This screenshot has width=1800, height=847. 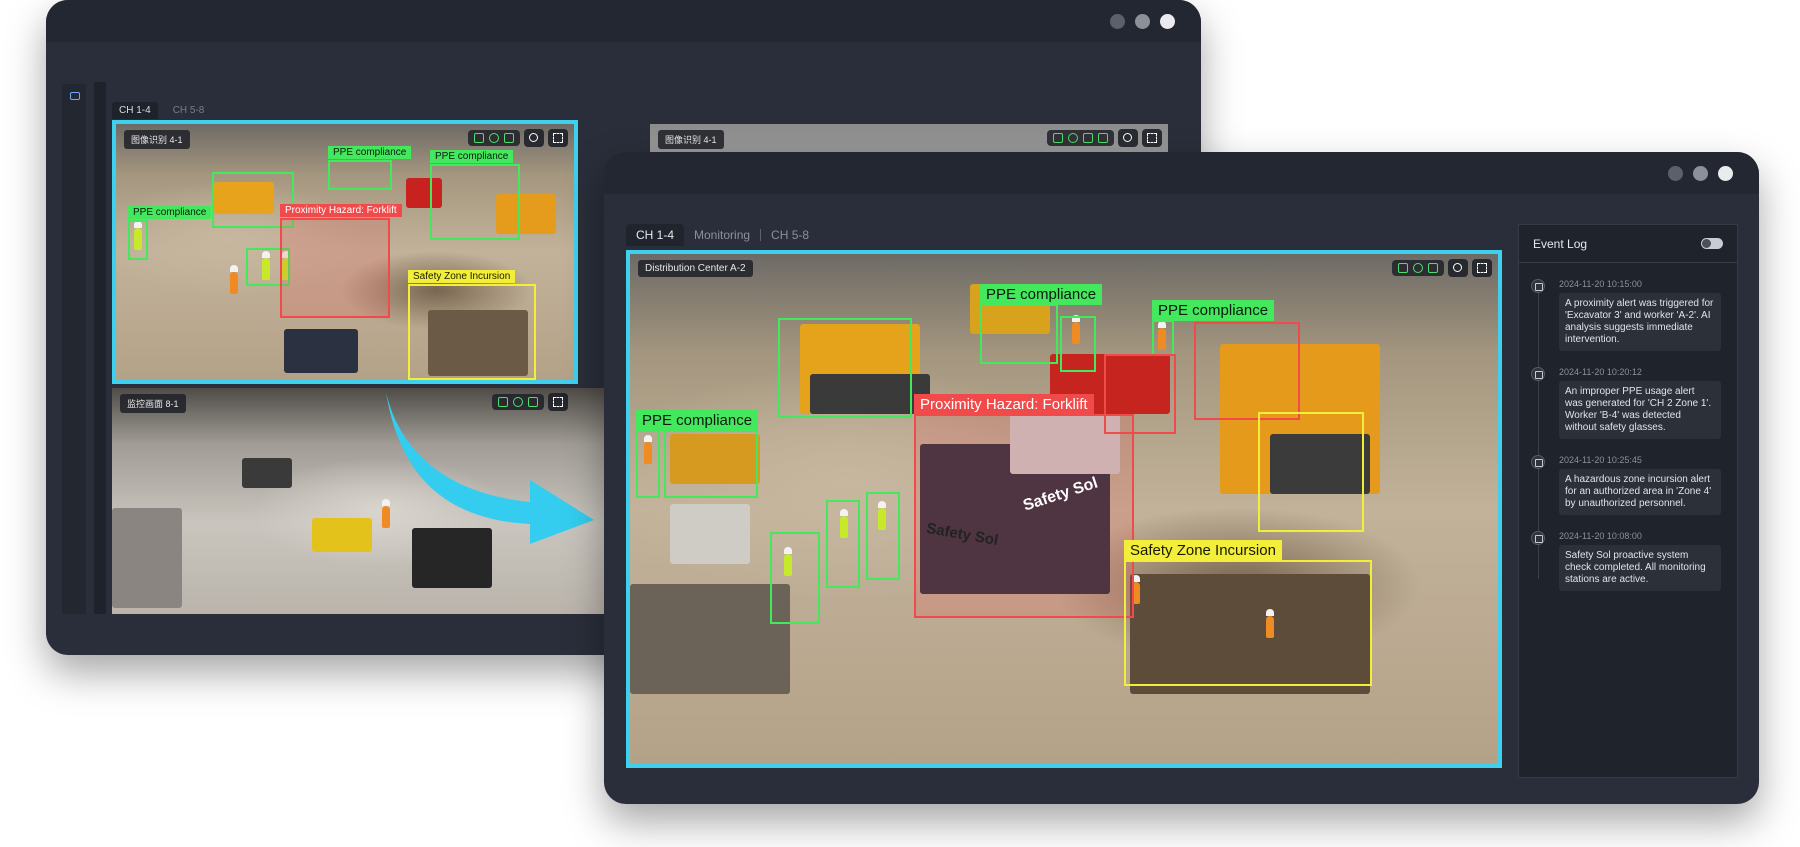 I want to click on tab-monitoring: Monitoring, so click(x=722, y=235).